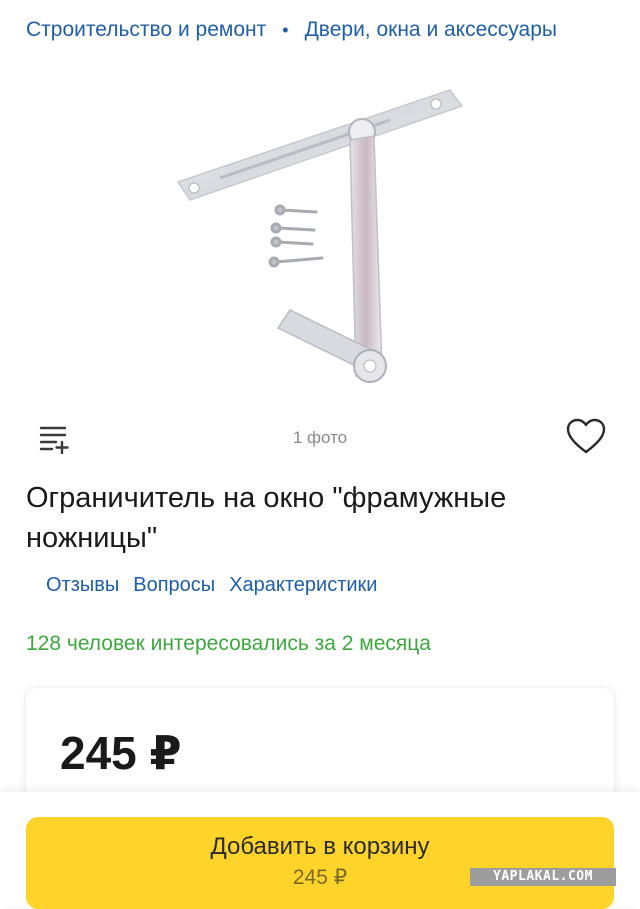 The height and width of the screenshot is (909, 640). What do you see at coordinates (82, 585) in the screenshot?
I see `tab-reviews: Отзывы` at bounding box center [82, 585].